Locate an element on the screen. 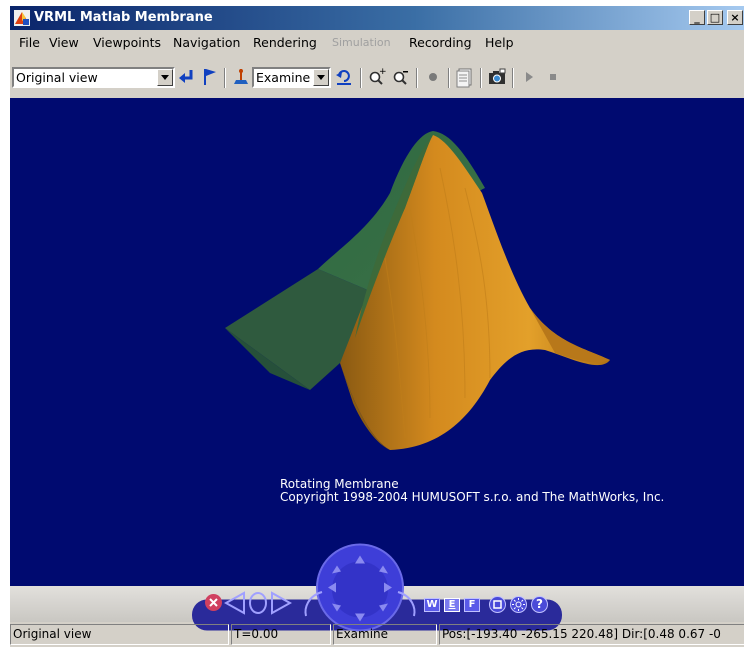 The width and height of the screenshot is (744, 647). straighten-icon is located at coordinates (497, 604).